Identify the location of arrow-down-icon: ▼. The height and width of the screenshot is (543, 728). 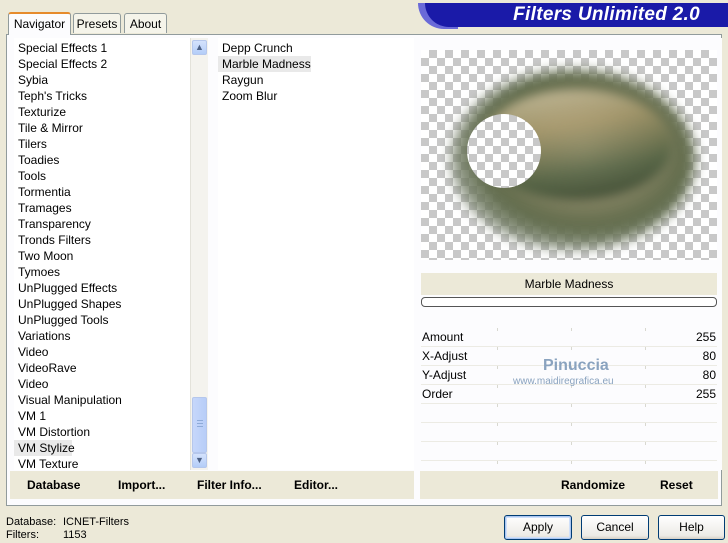
(199, 460).